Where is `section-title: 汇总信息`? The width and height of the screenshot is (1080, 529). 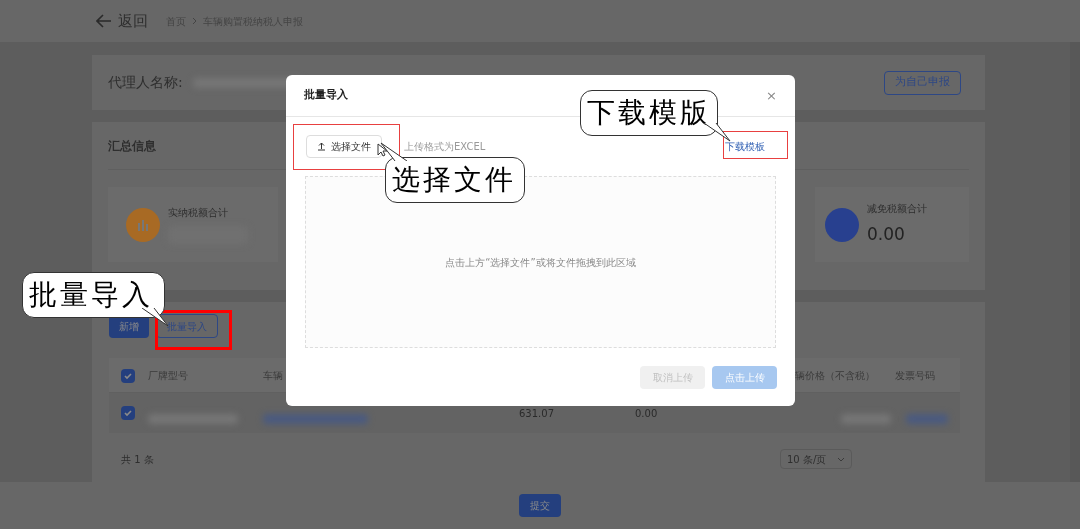 section-title: 汇总信息 is located at coordinates (132, 146).